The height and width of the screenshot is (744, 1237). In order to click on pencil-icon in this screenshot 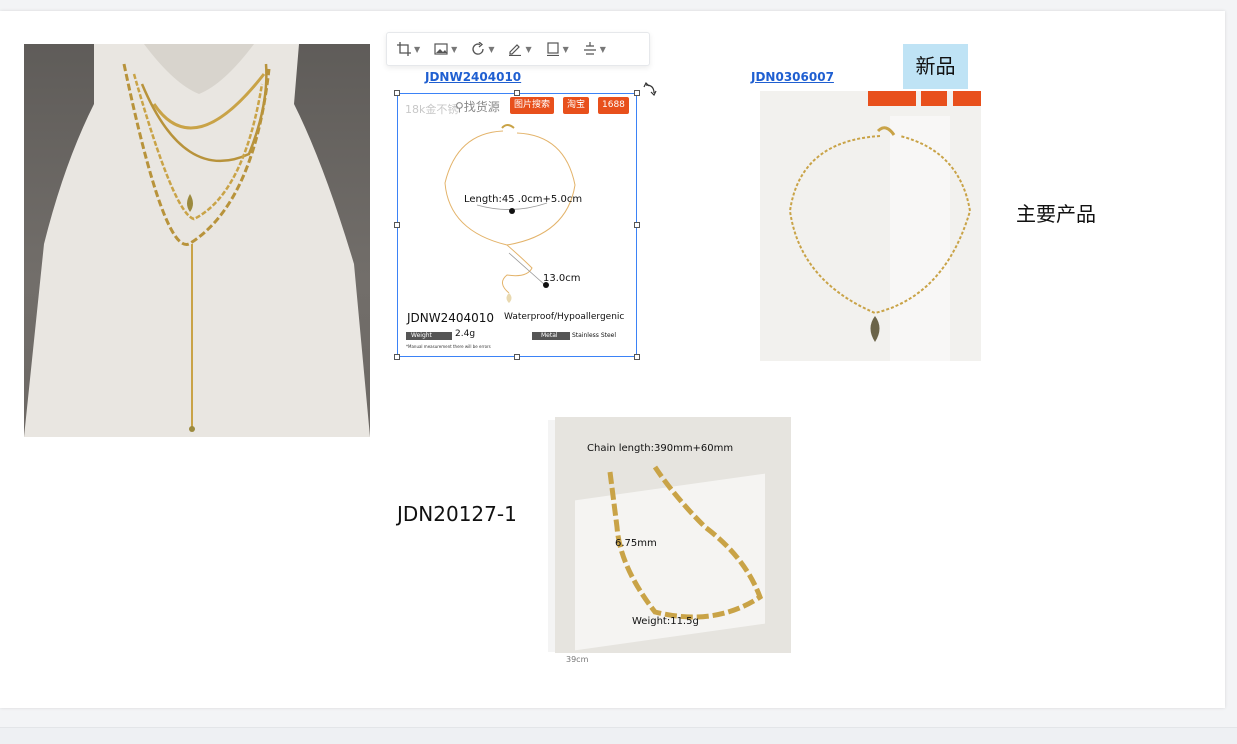, I will do `click(515, 50)`.